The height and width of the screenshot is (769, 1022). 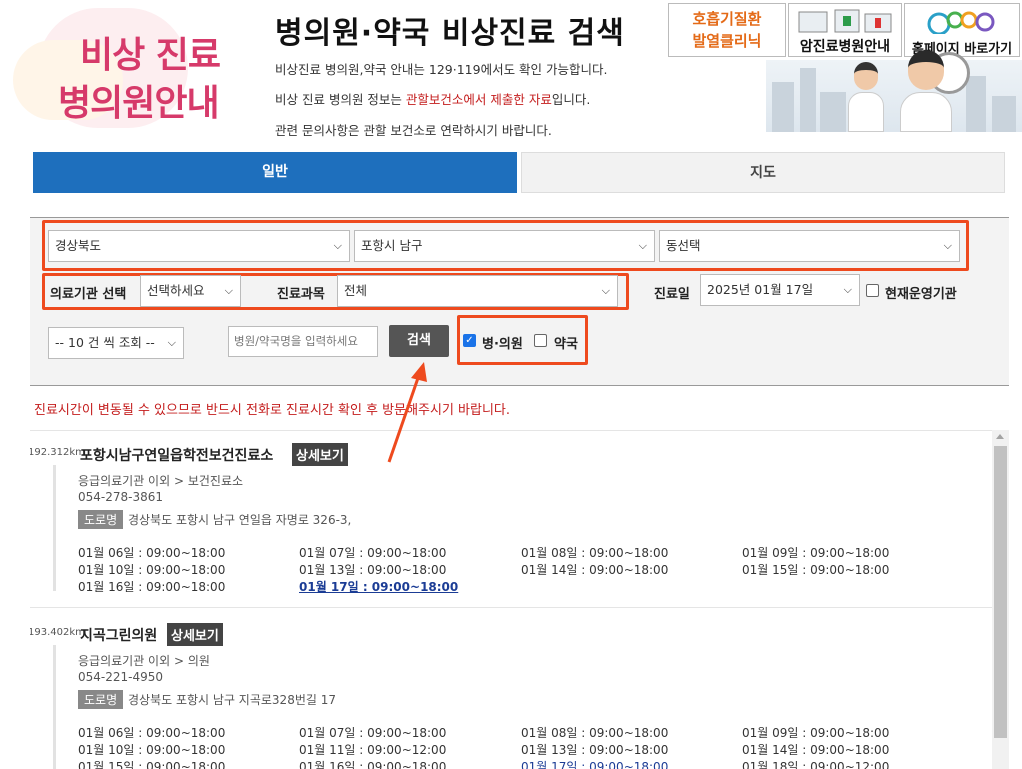 I want to click on facility-category: 응급의료기관 이외 > 보건진료소, so click(x=161, y=481).